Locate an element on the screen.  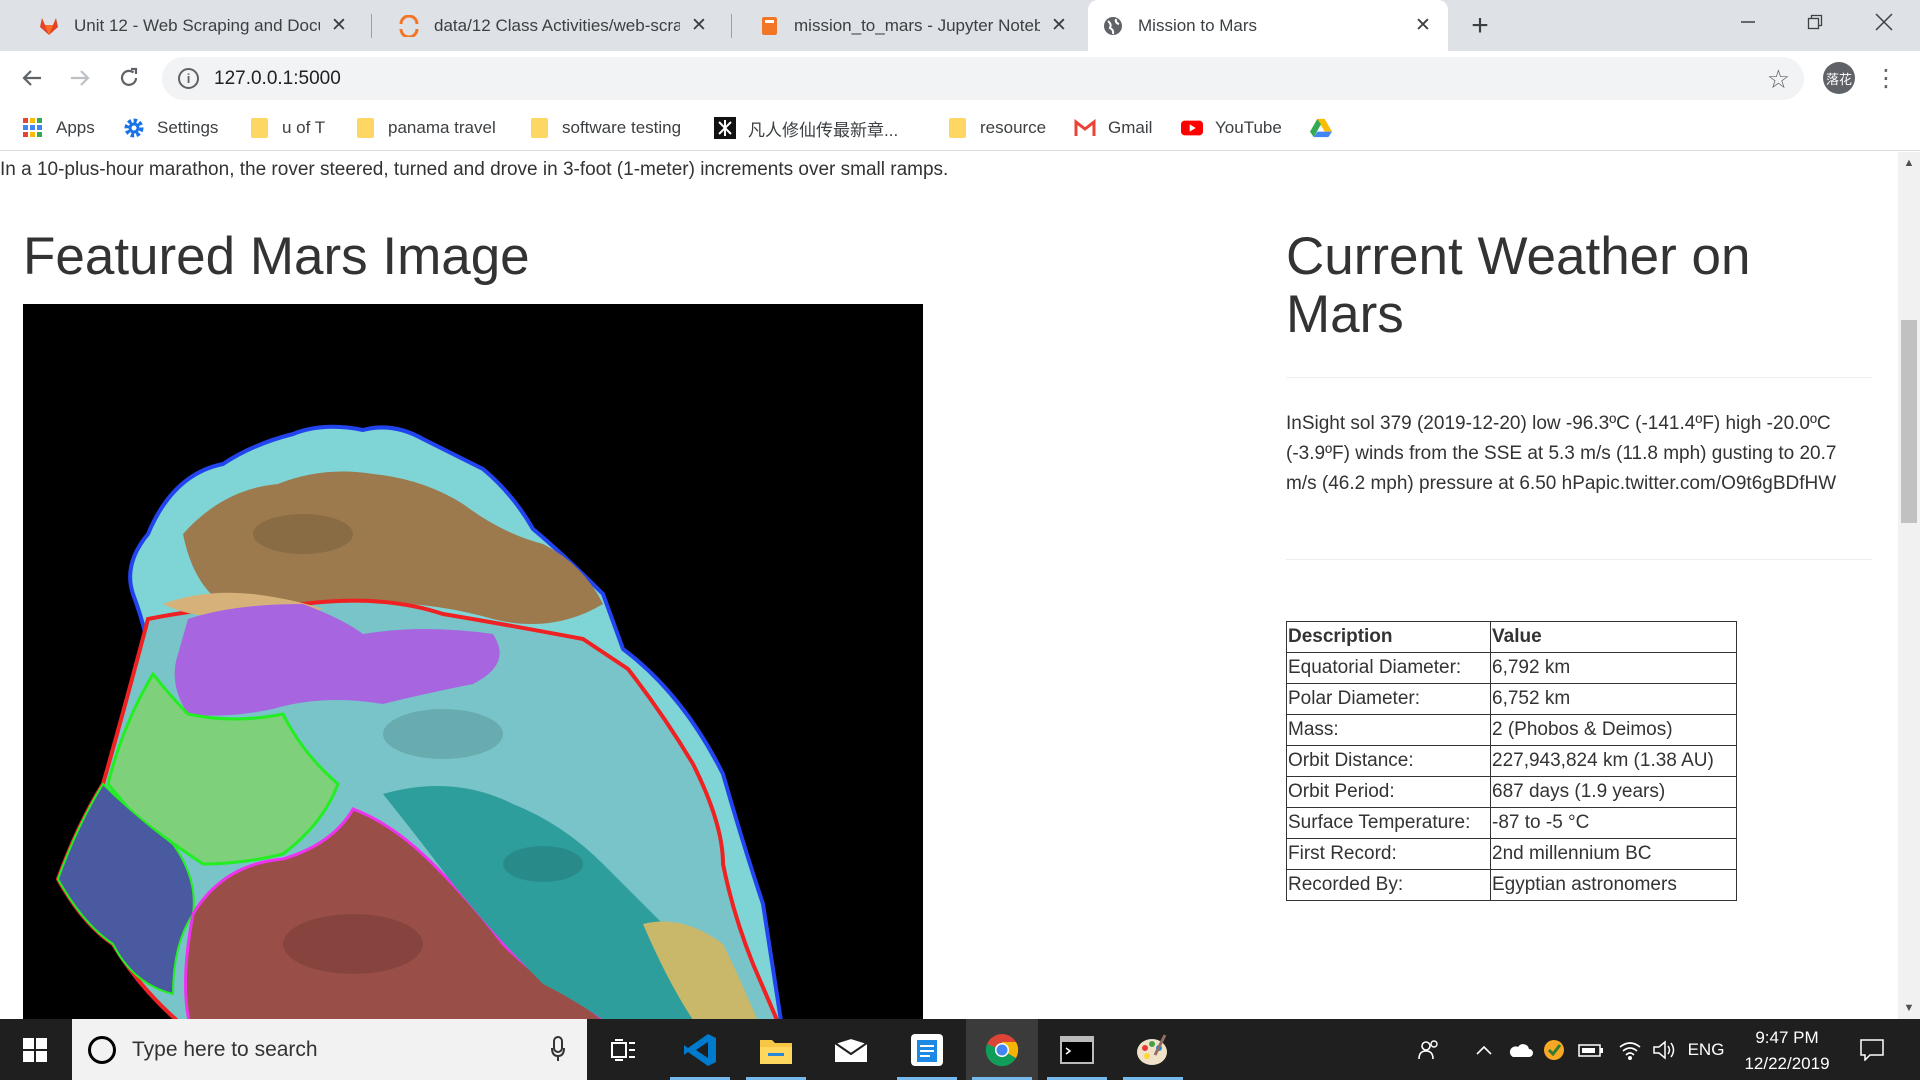
chevron-up-icon is located at coordinates (1484, 1050).